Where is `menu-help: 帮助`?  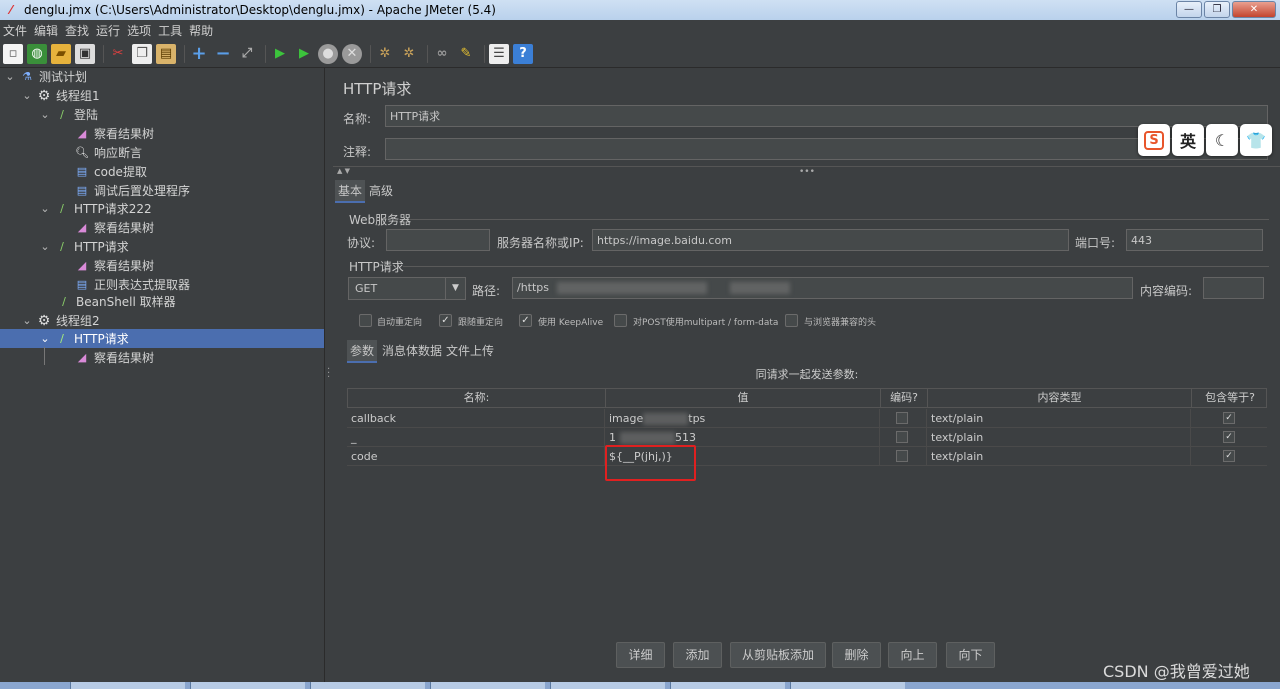 menu-help: 帮助 is located at coordinates (201, 30).